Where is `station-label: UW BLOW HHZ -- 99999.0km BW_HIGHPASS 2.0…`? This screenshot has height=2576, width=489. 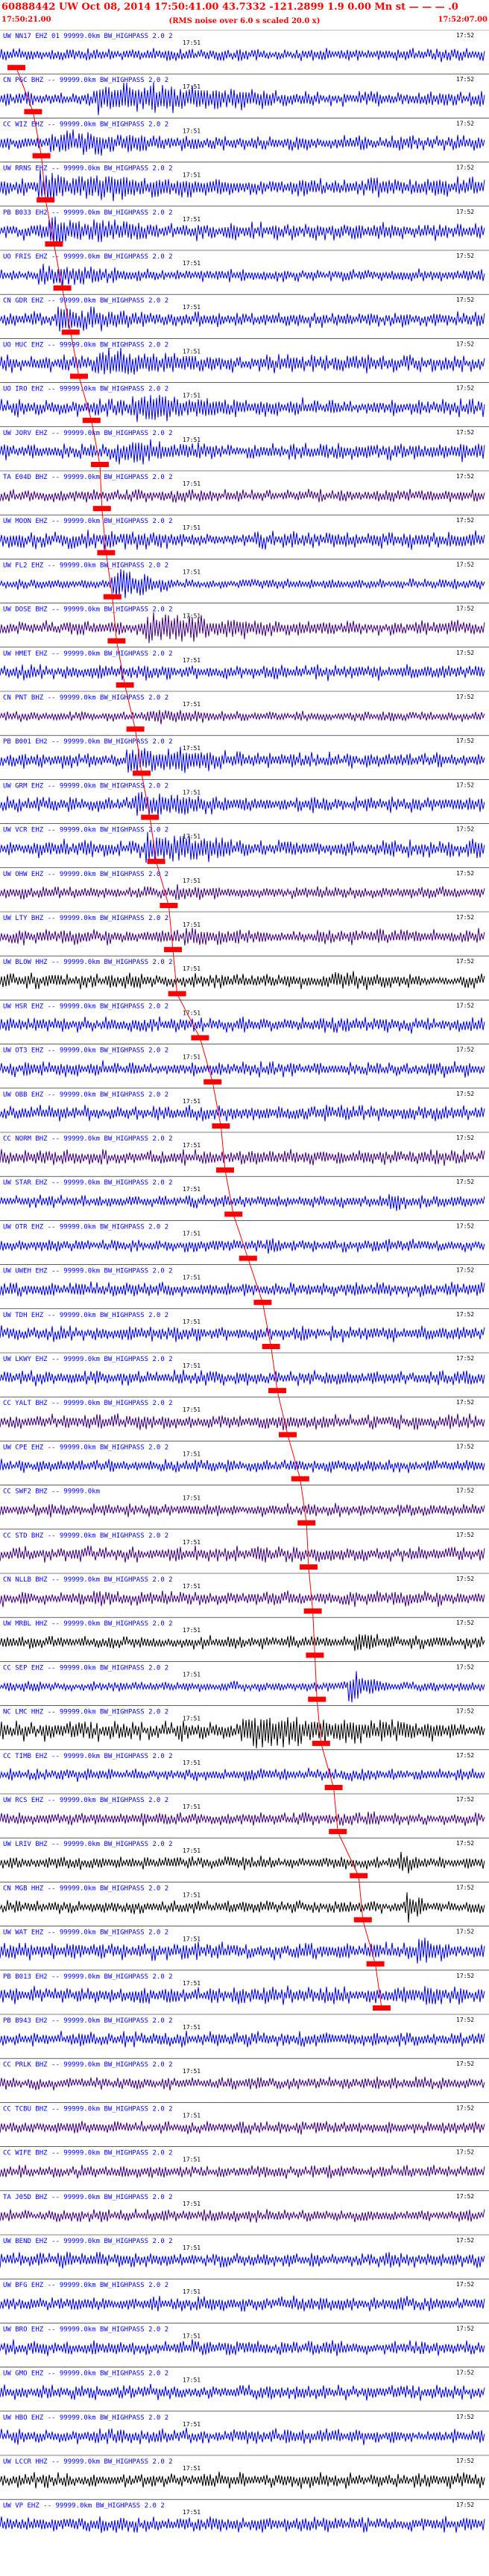 station-label: UW BLOW HHZ -- 99999.0km BW_HIGHPASS 2.0… is located at coordinates (88, 963).